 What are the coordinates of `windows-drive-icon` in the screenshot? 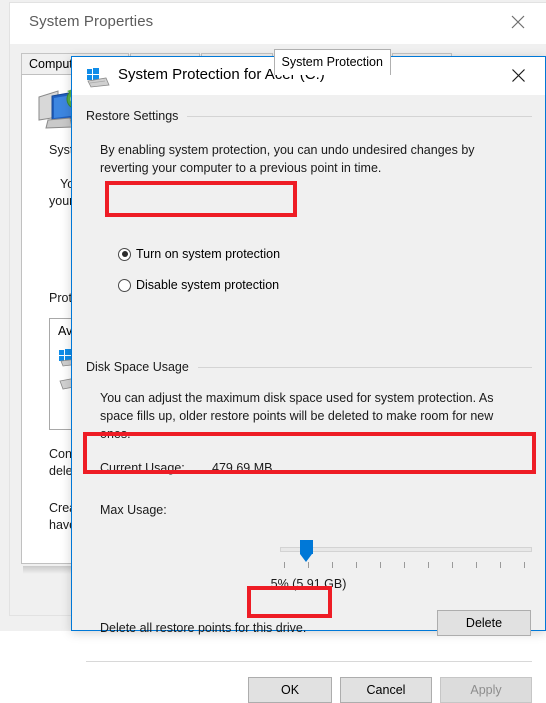 It's located at (98, 78).